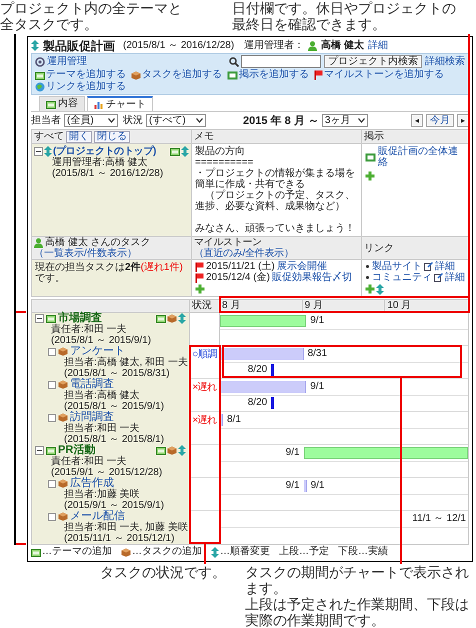  What do you see at coordinates (345, 120) in the screenshot?
I see `range-dropdown: 3ヶ月` at bounding box center [345, 120].